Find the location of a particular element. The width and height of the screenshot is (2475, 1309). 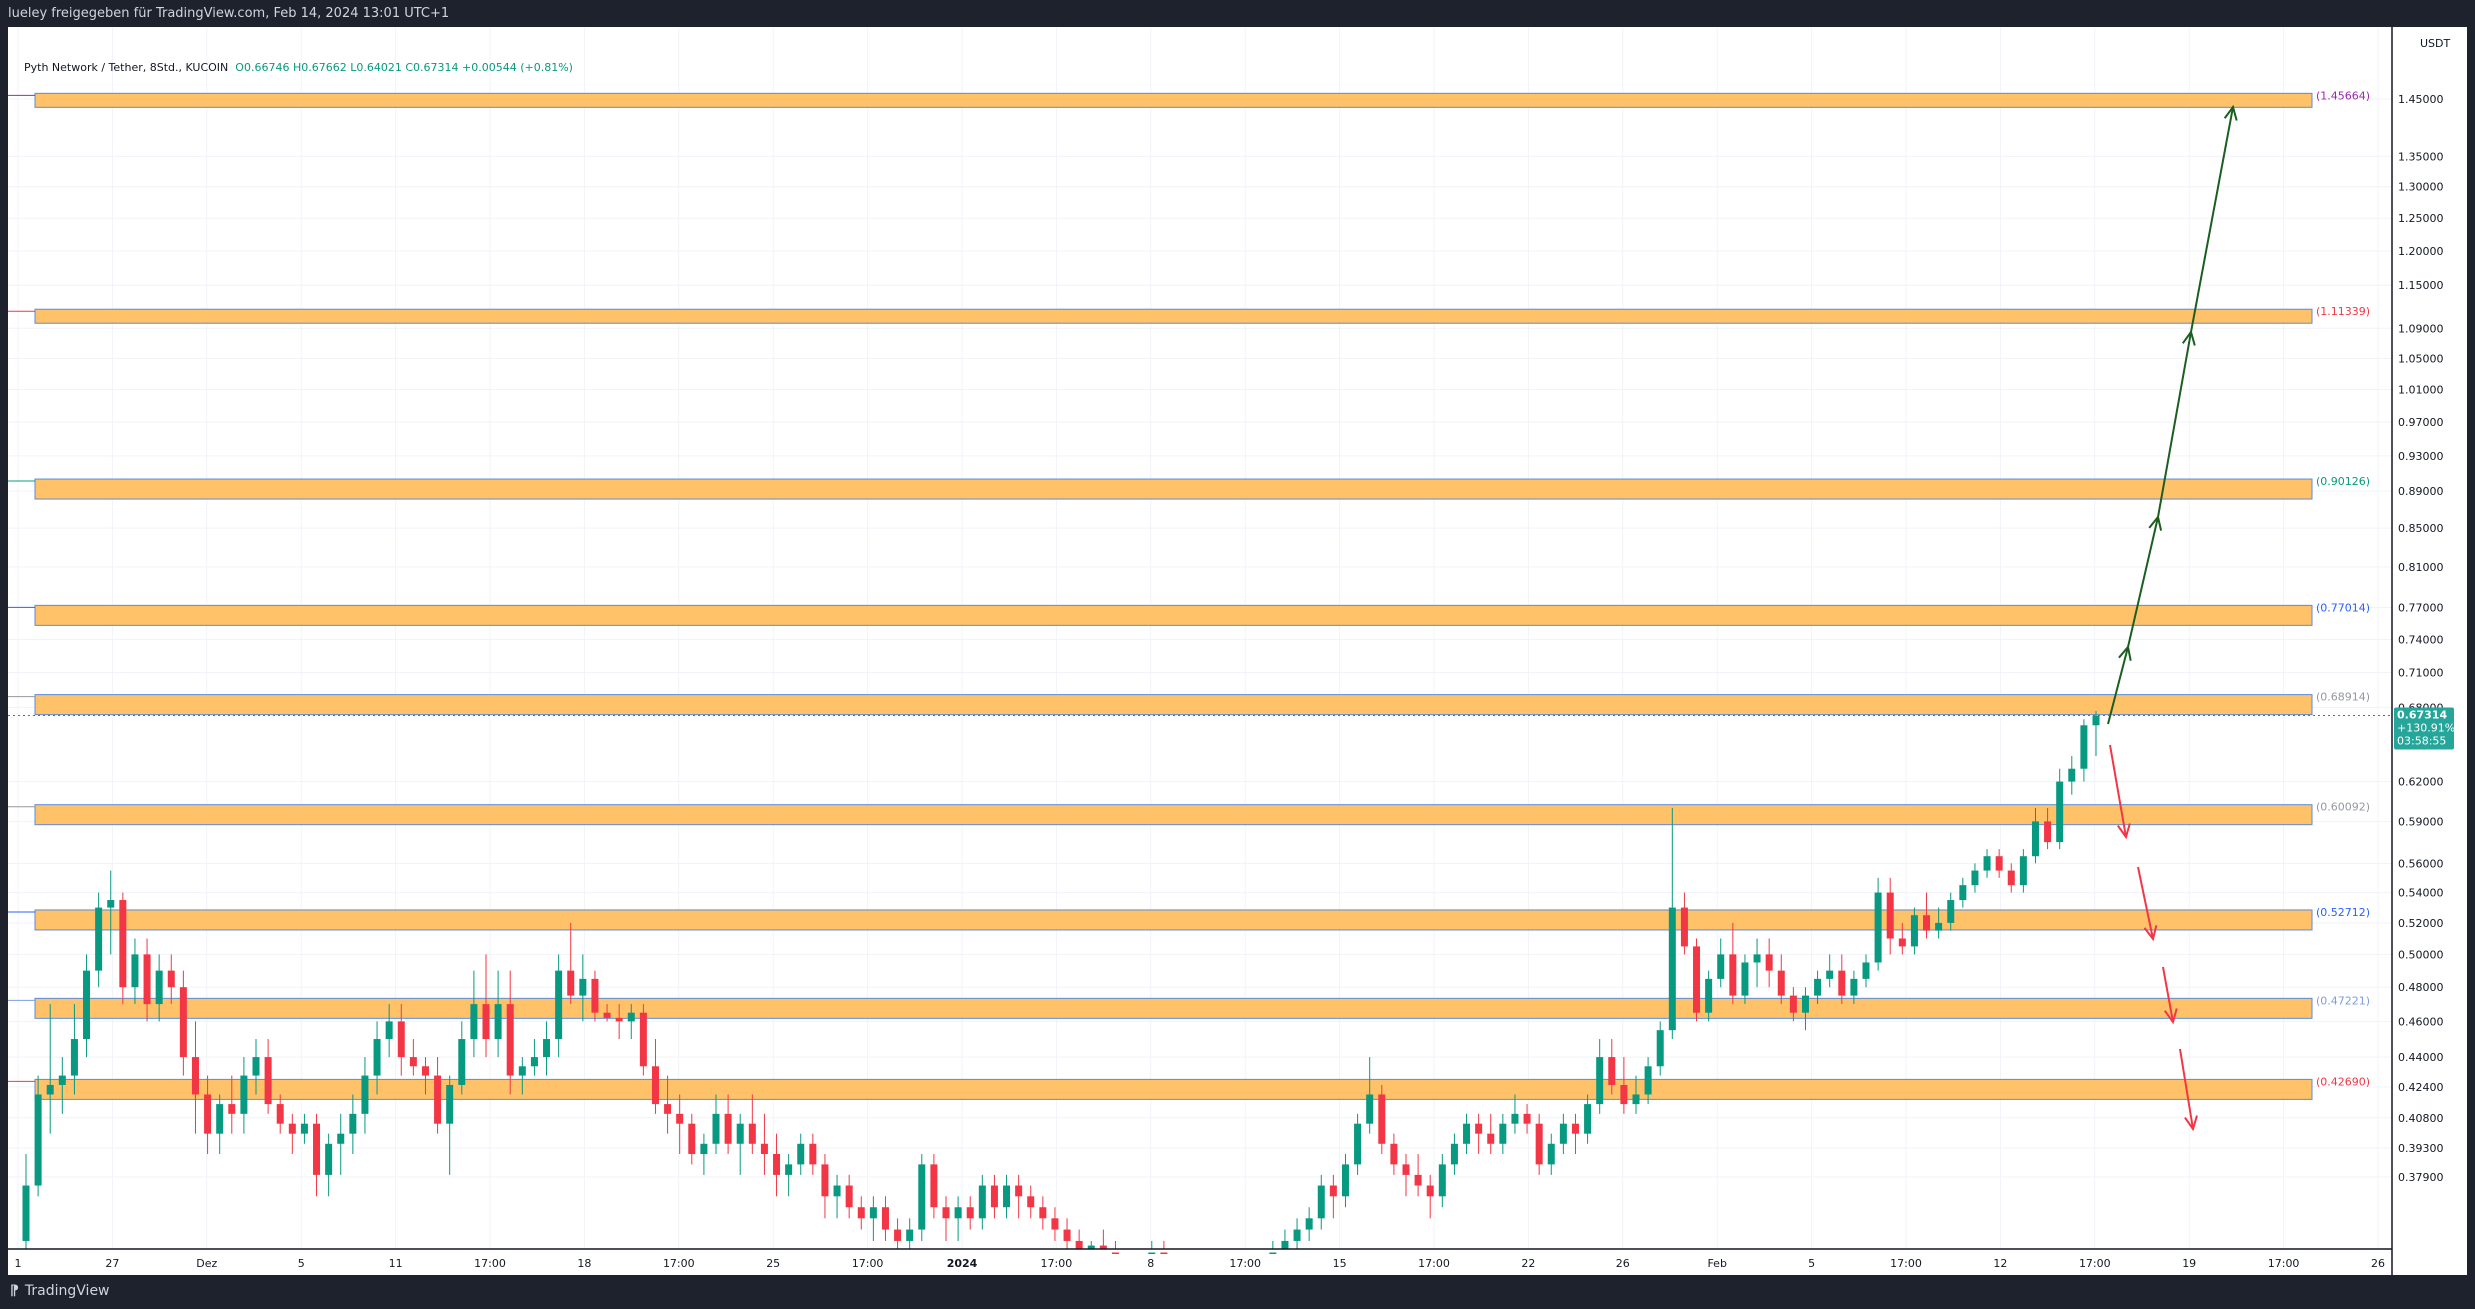

y-tick-label: 0.52000 is located at coordinates (2421, 923).